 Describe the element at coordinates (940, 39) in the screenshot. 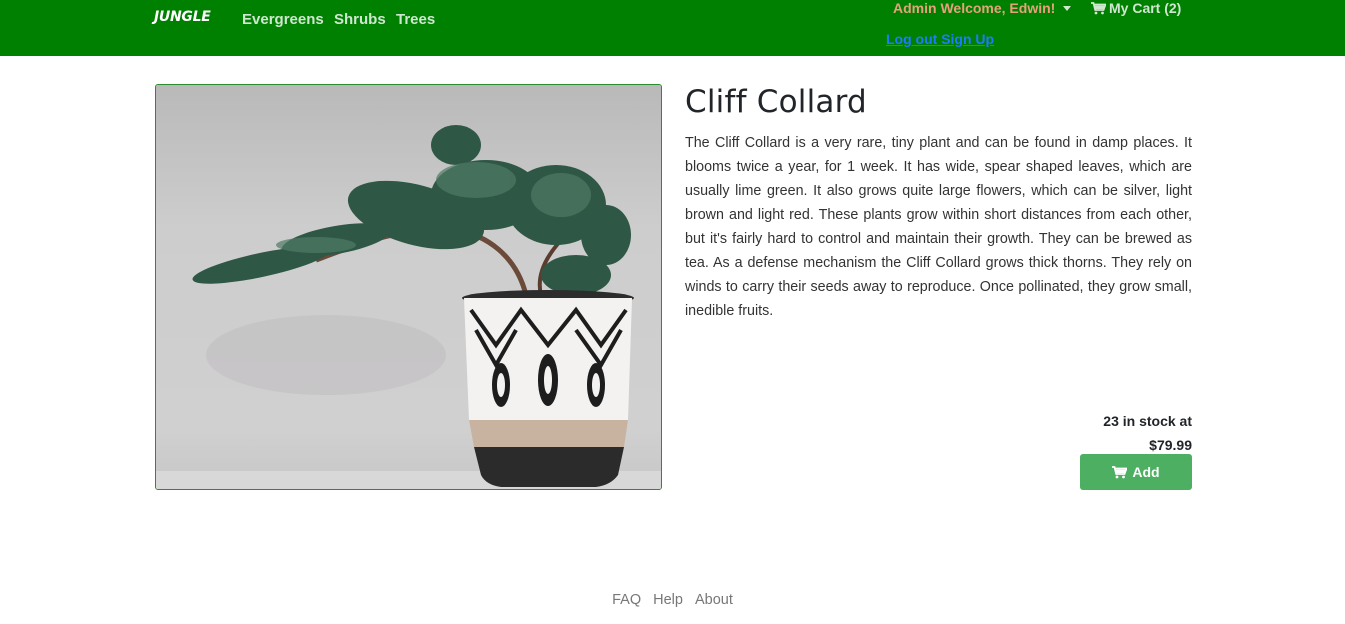

I see `auth-links: Log out Sign Up` at that location.